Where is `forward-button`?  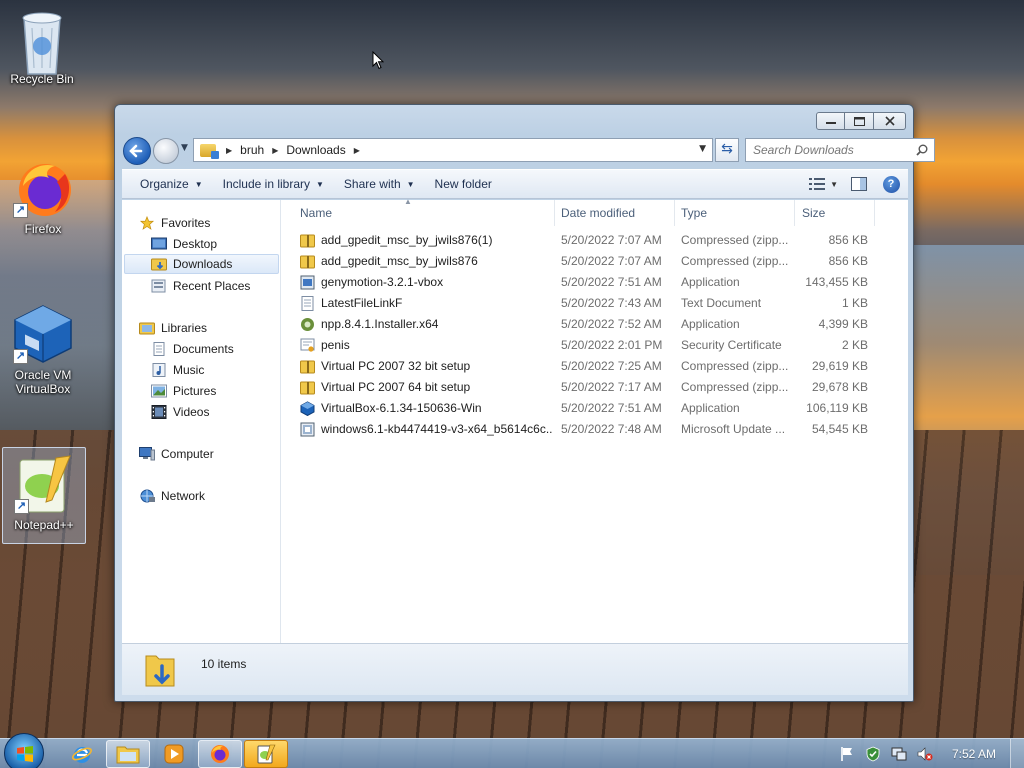
forward-button is located at coordinates (166, 151).